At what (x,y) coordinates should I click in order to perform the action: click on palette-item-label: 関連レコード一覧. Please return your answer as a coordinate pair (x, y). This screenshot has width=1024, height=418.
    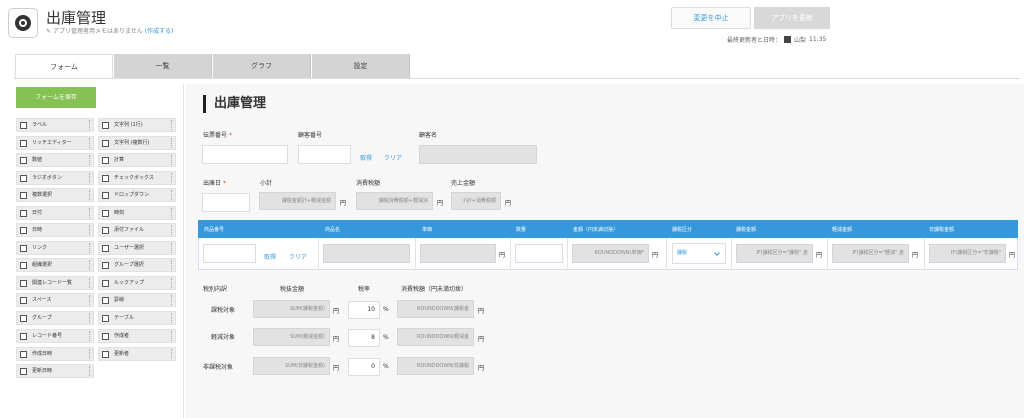
    Looking at the image, I should click on (52, 282).